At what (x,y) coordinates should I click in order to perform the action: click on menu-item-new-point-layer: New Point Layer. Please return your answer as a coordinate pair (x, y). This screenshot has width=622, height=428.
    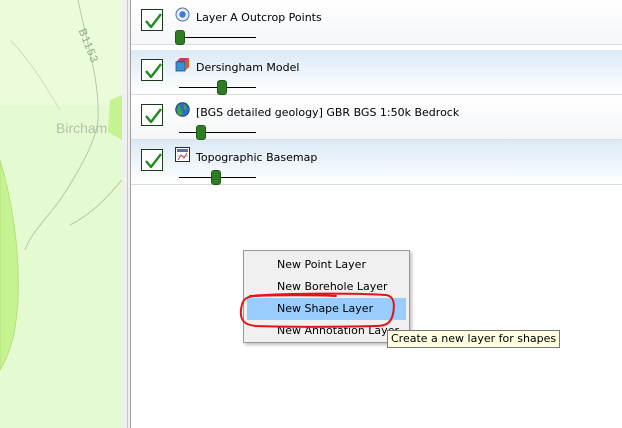
    Looking at the image, I should click on (326, 265).